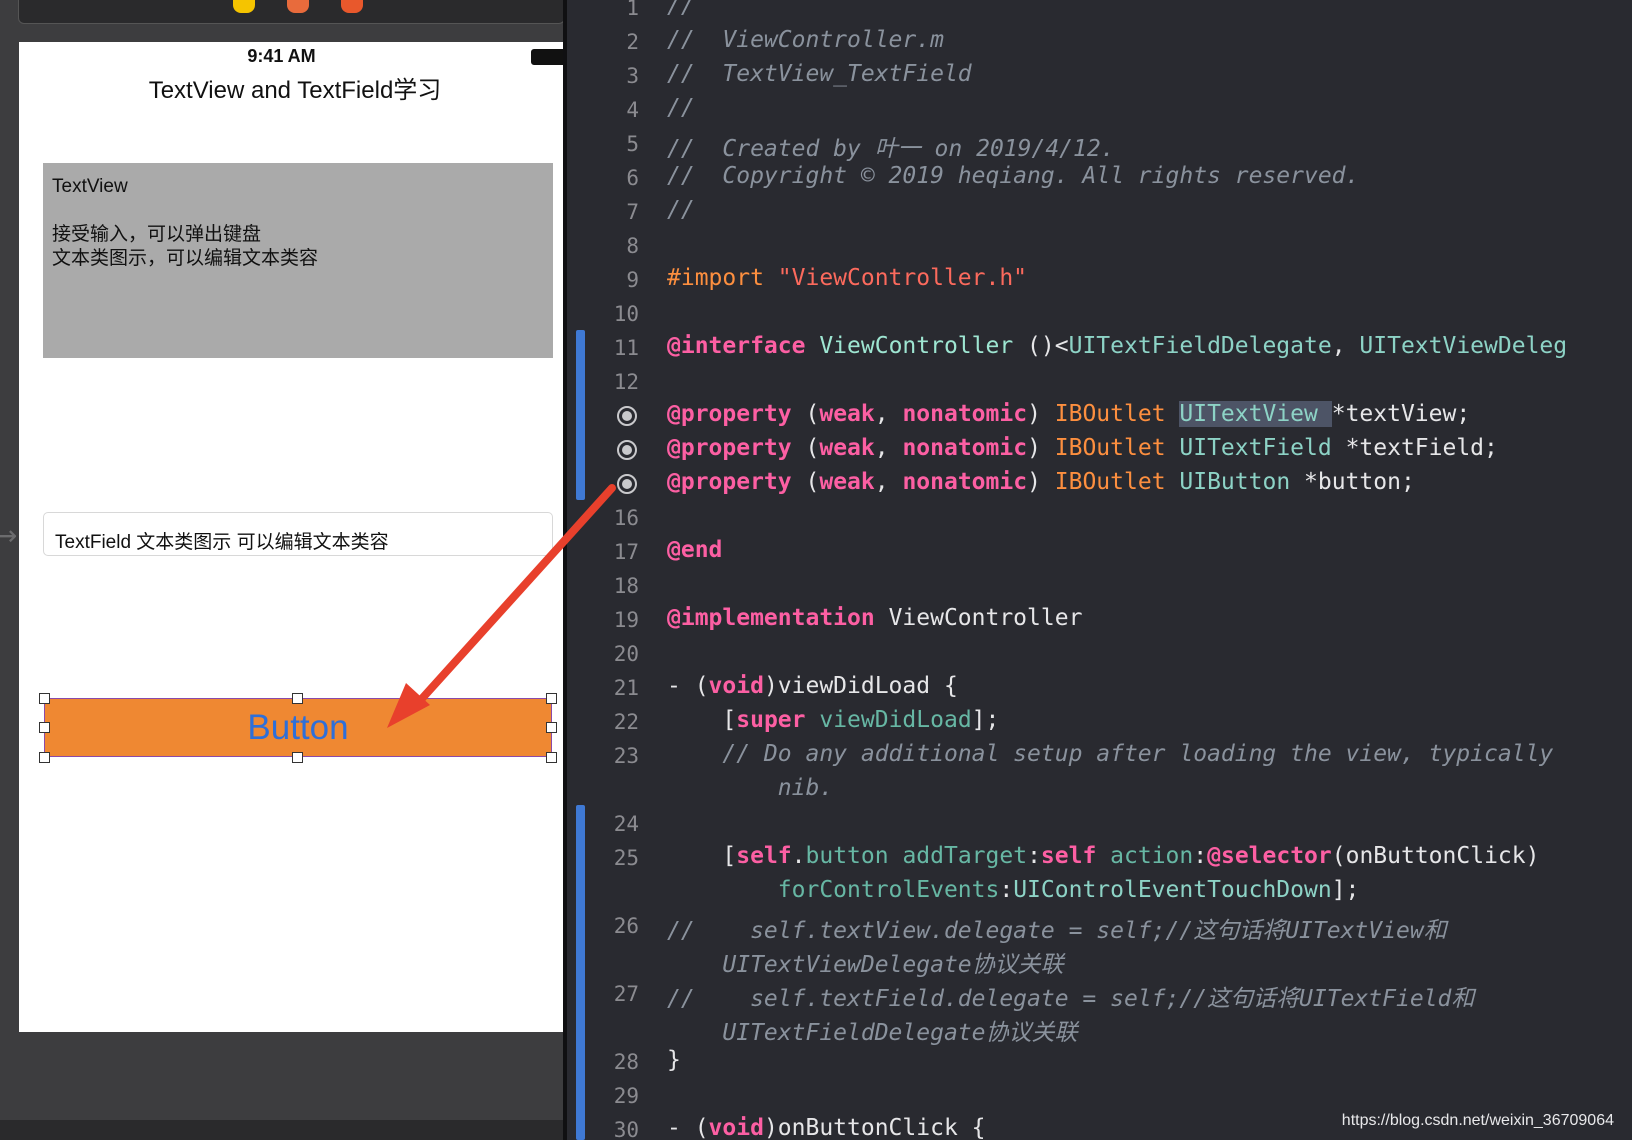  What do you see at coordinates (819, 74) in the screenshot?
I see `code-line: // TextView_TextField` at bounding box center [819, 74].